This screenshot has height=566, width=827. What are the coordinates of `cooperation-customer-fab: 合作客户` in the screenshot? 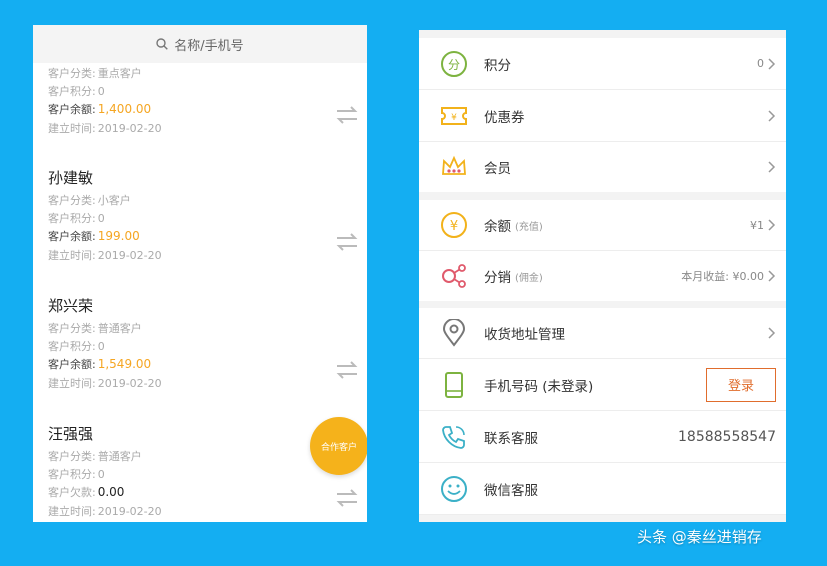 It's located at (338, 446).